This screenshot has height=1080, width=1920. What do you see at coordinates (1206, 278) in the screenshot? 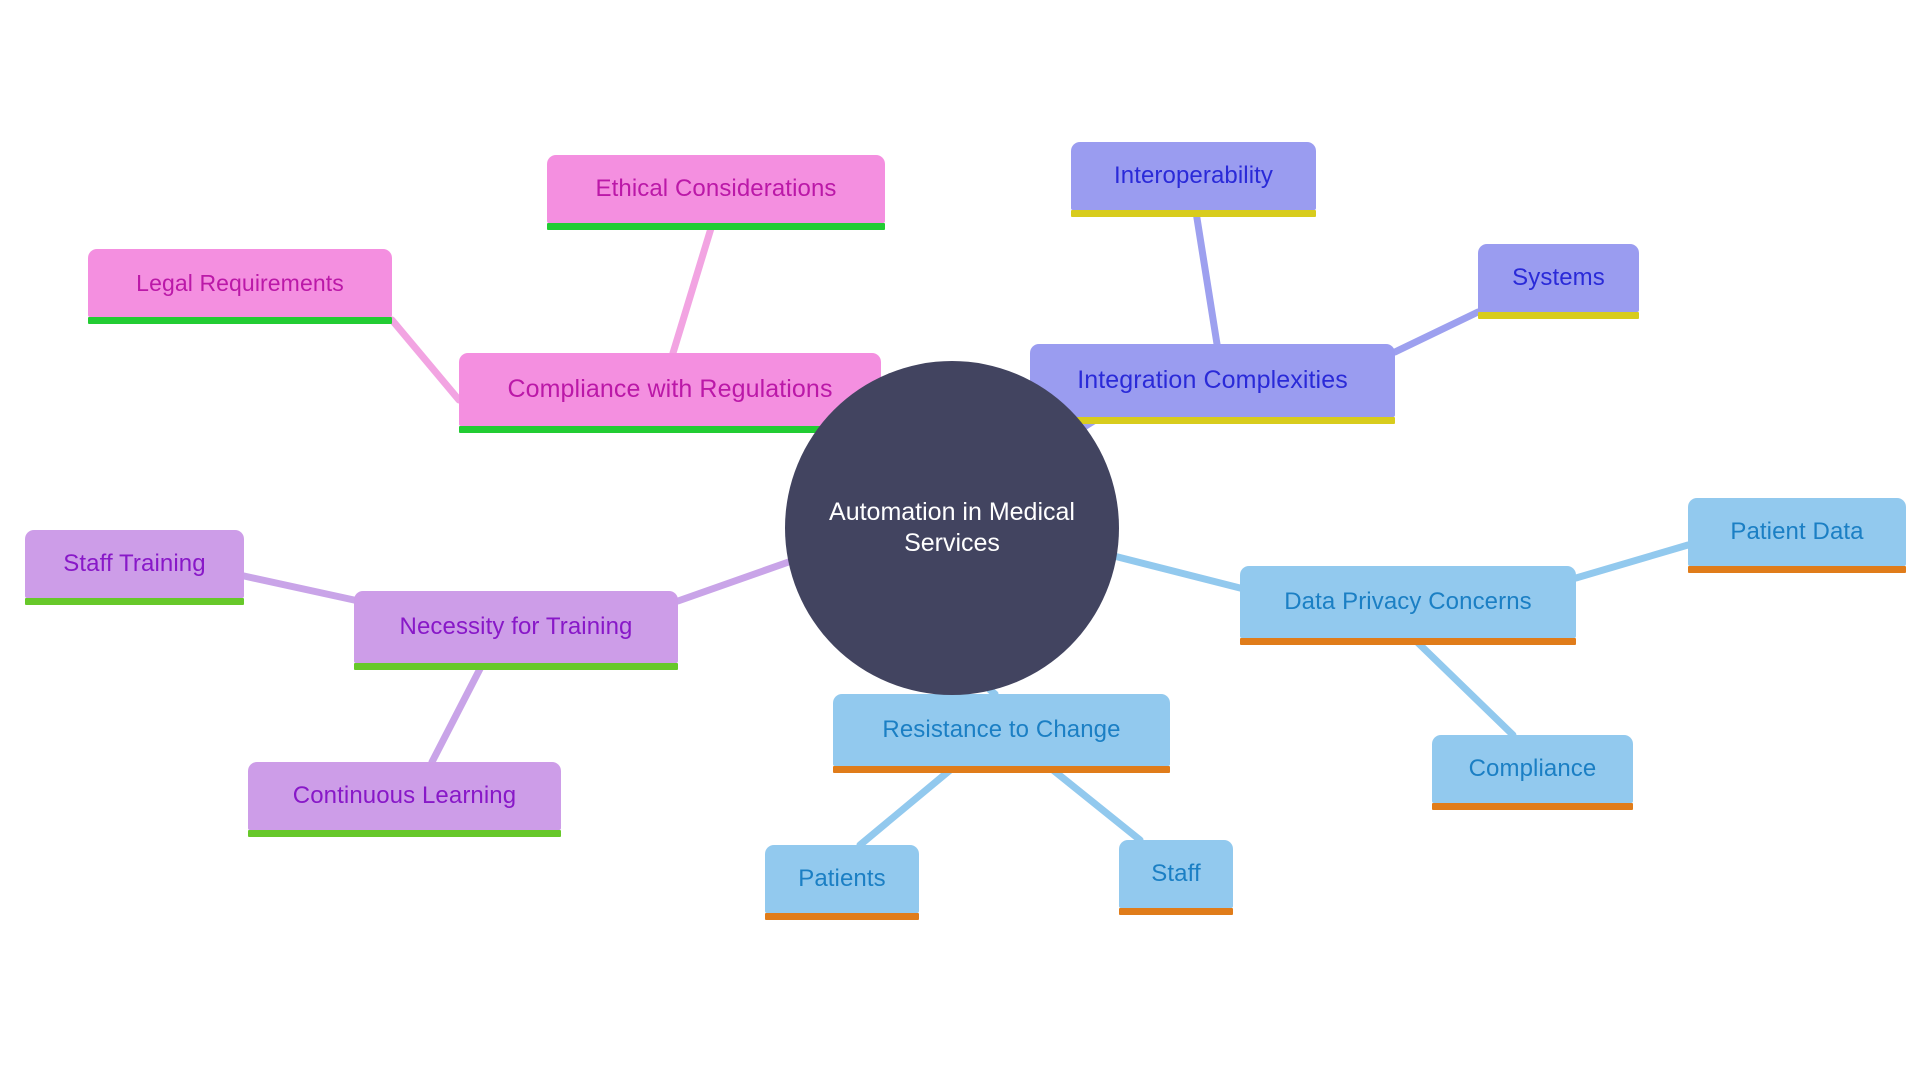
I see `edge-integration-complexities-to-interoperability` at bounding box center [1206, 278].